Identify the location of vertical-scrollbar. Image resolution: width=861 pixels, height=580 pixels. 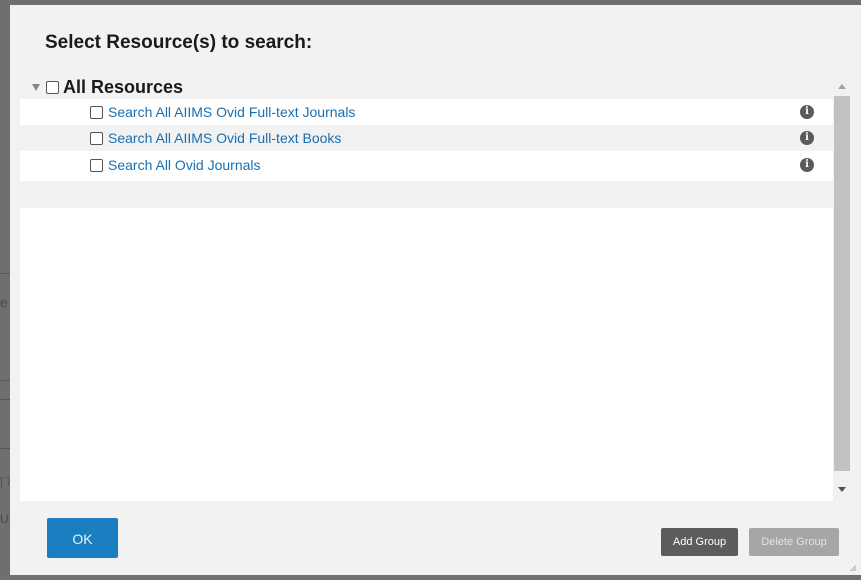
(842, 288).